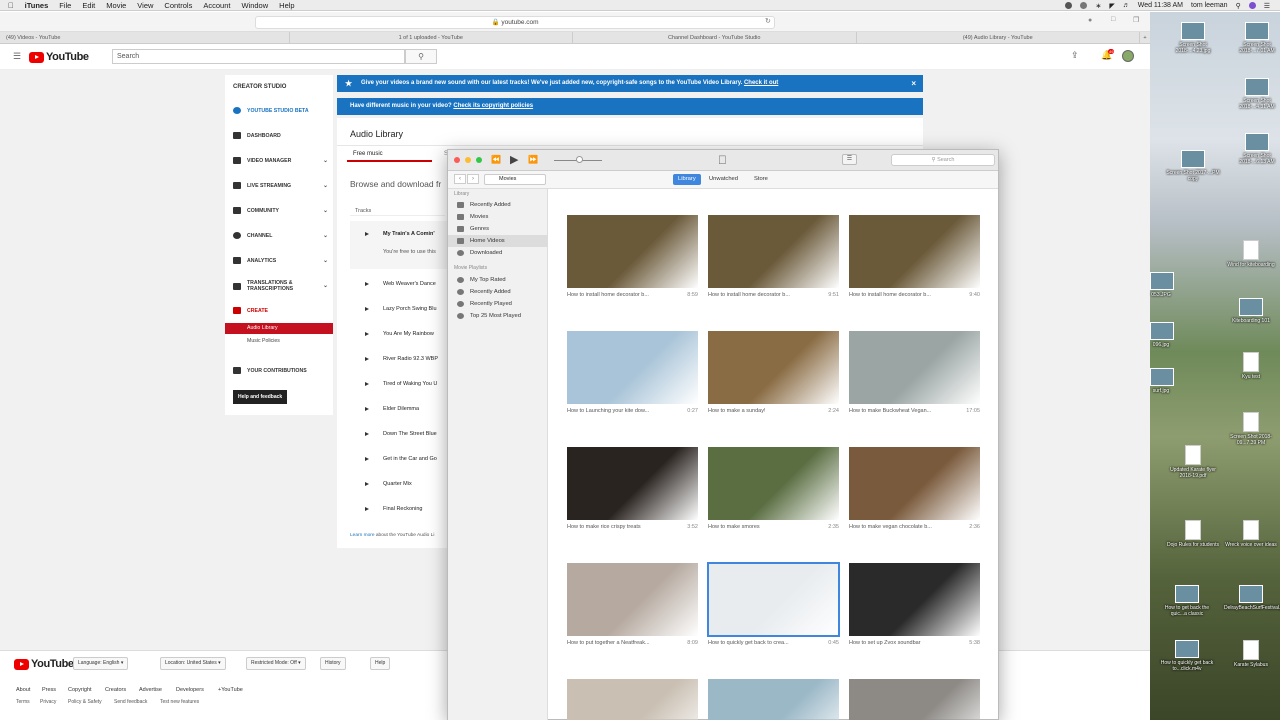 The height and width of the screenshot is (720, 1280). Describe the element at coordinates (460, 179) in the screenshot. I see `back-arrow-icon: ‹` at that location.